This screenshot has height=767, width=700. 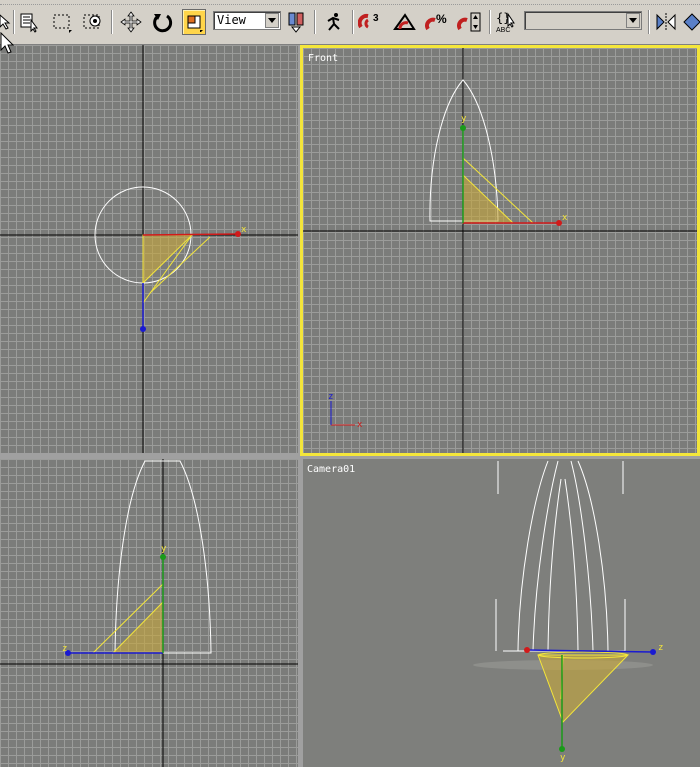 What do you see at coordinates (231, 20) in the screenshot?
I see `reference-coordinate-value: View` at bounding box center [231, 20].